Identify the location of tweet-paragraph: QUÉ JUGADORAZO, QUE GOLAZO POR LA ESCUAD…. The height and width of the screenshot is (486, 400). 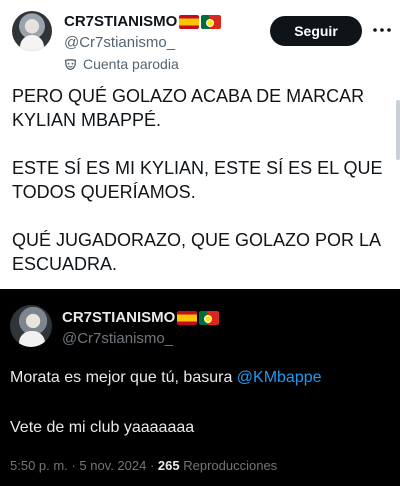
(196, 252).